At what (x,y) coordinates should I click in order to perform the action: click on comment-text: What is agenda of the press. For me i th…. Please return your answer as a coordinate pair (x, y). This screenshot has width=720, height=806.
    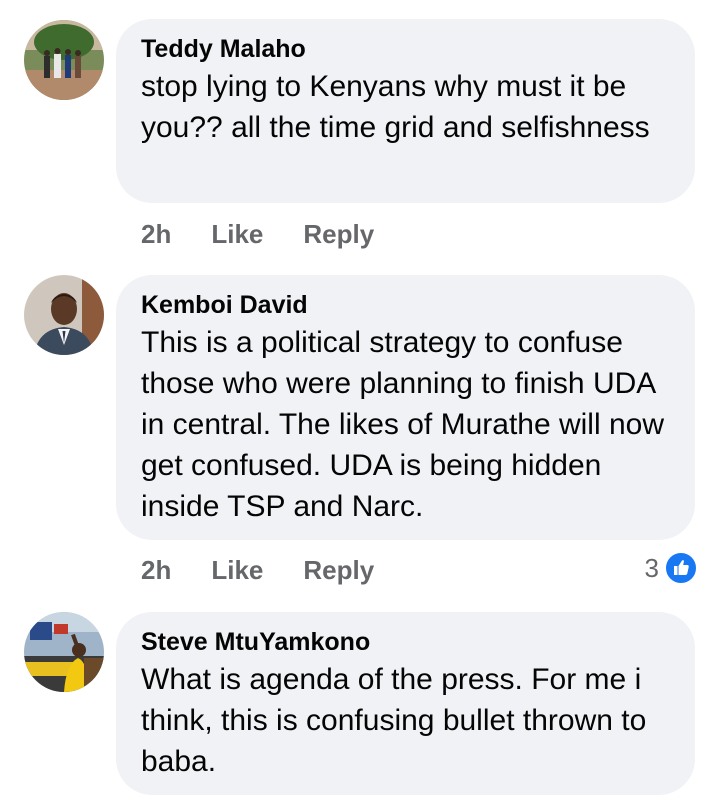
    Looking at the image, I should click on (394, 720).